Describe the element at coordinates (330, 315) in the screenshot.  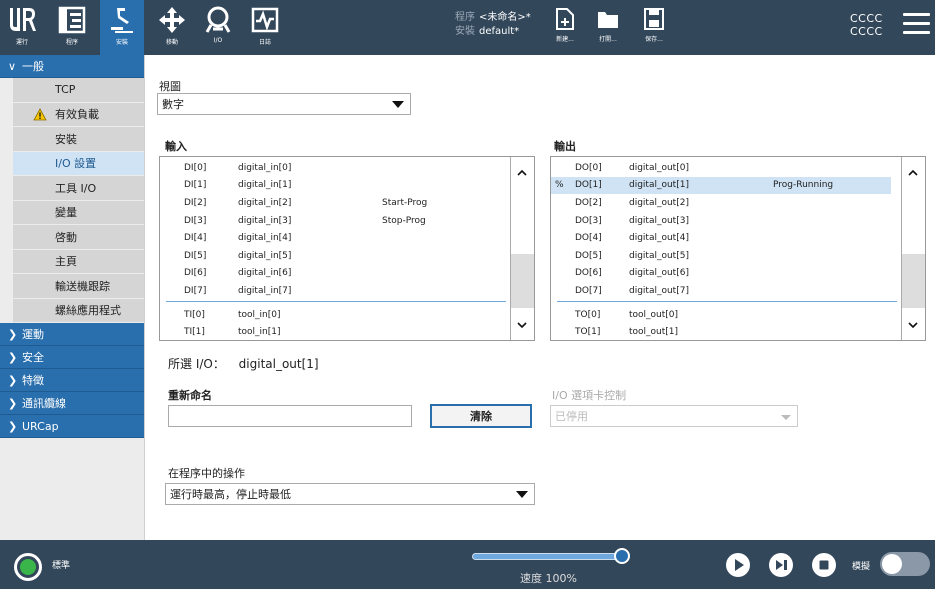
I see `io-row: TI[0] tool_in[0]` at that location.